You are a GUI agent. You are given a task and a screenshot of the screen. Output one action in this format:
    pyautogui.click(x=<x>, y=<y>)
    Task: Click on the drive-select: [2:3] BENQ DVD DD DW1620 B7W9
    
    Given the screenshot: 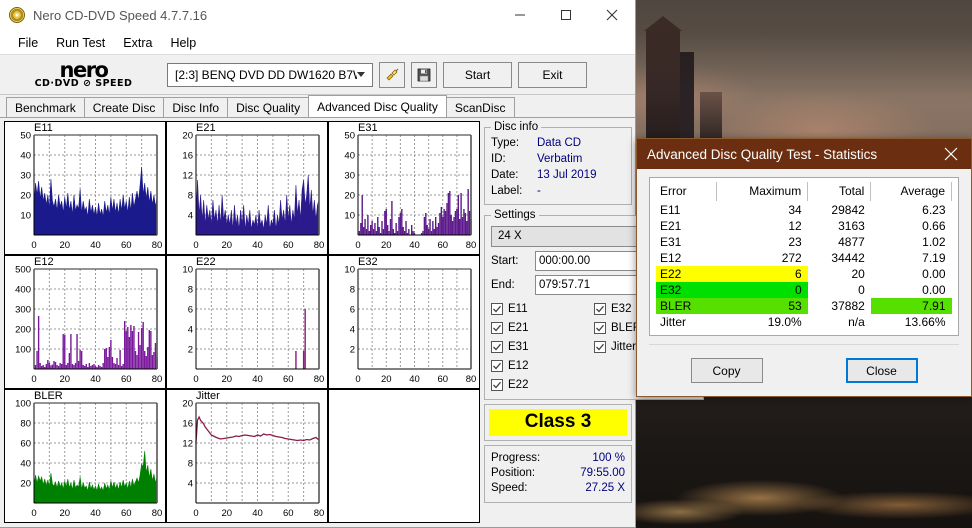 What is the action you would take?
    pyautogui.click(x=270, y=74)
    